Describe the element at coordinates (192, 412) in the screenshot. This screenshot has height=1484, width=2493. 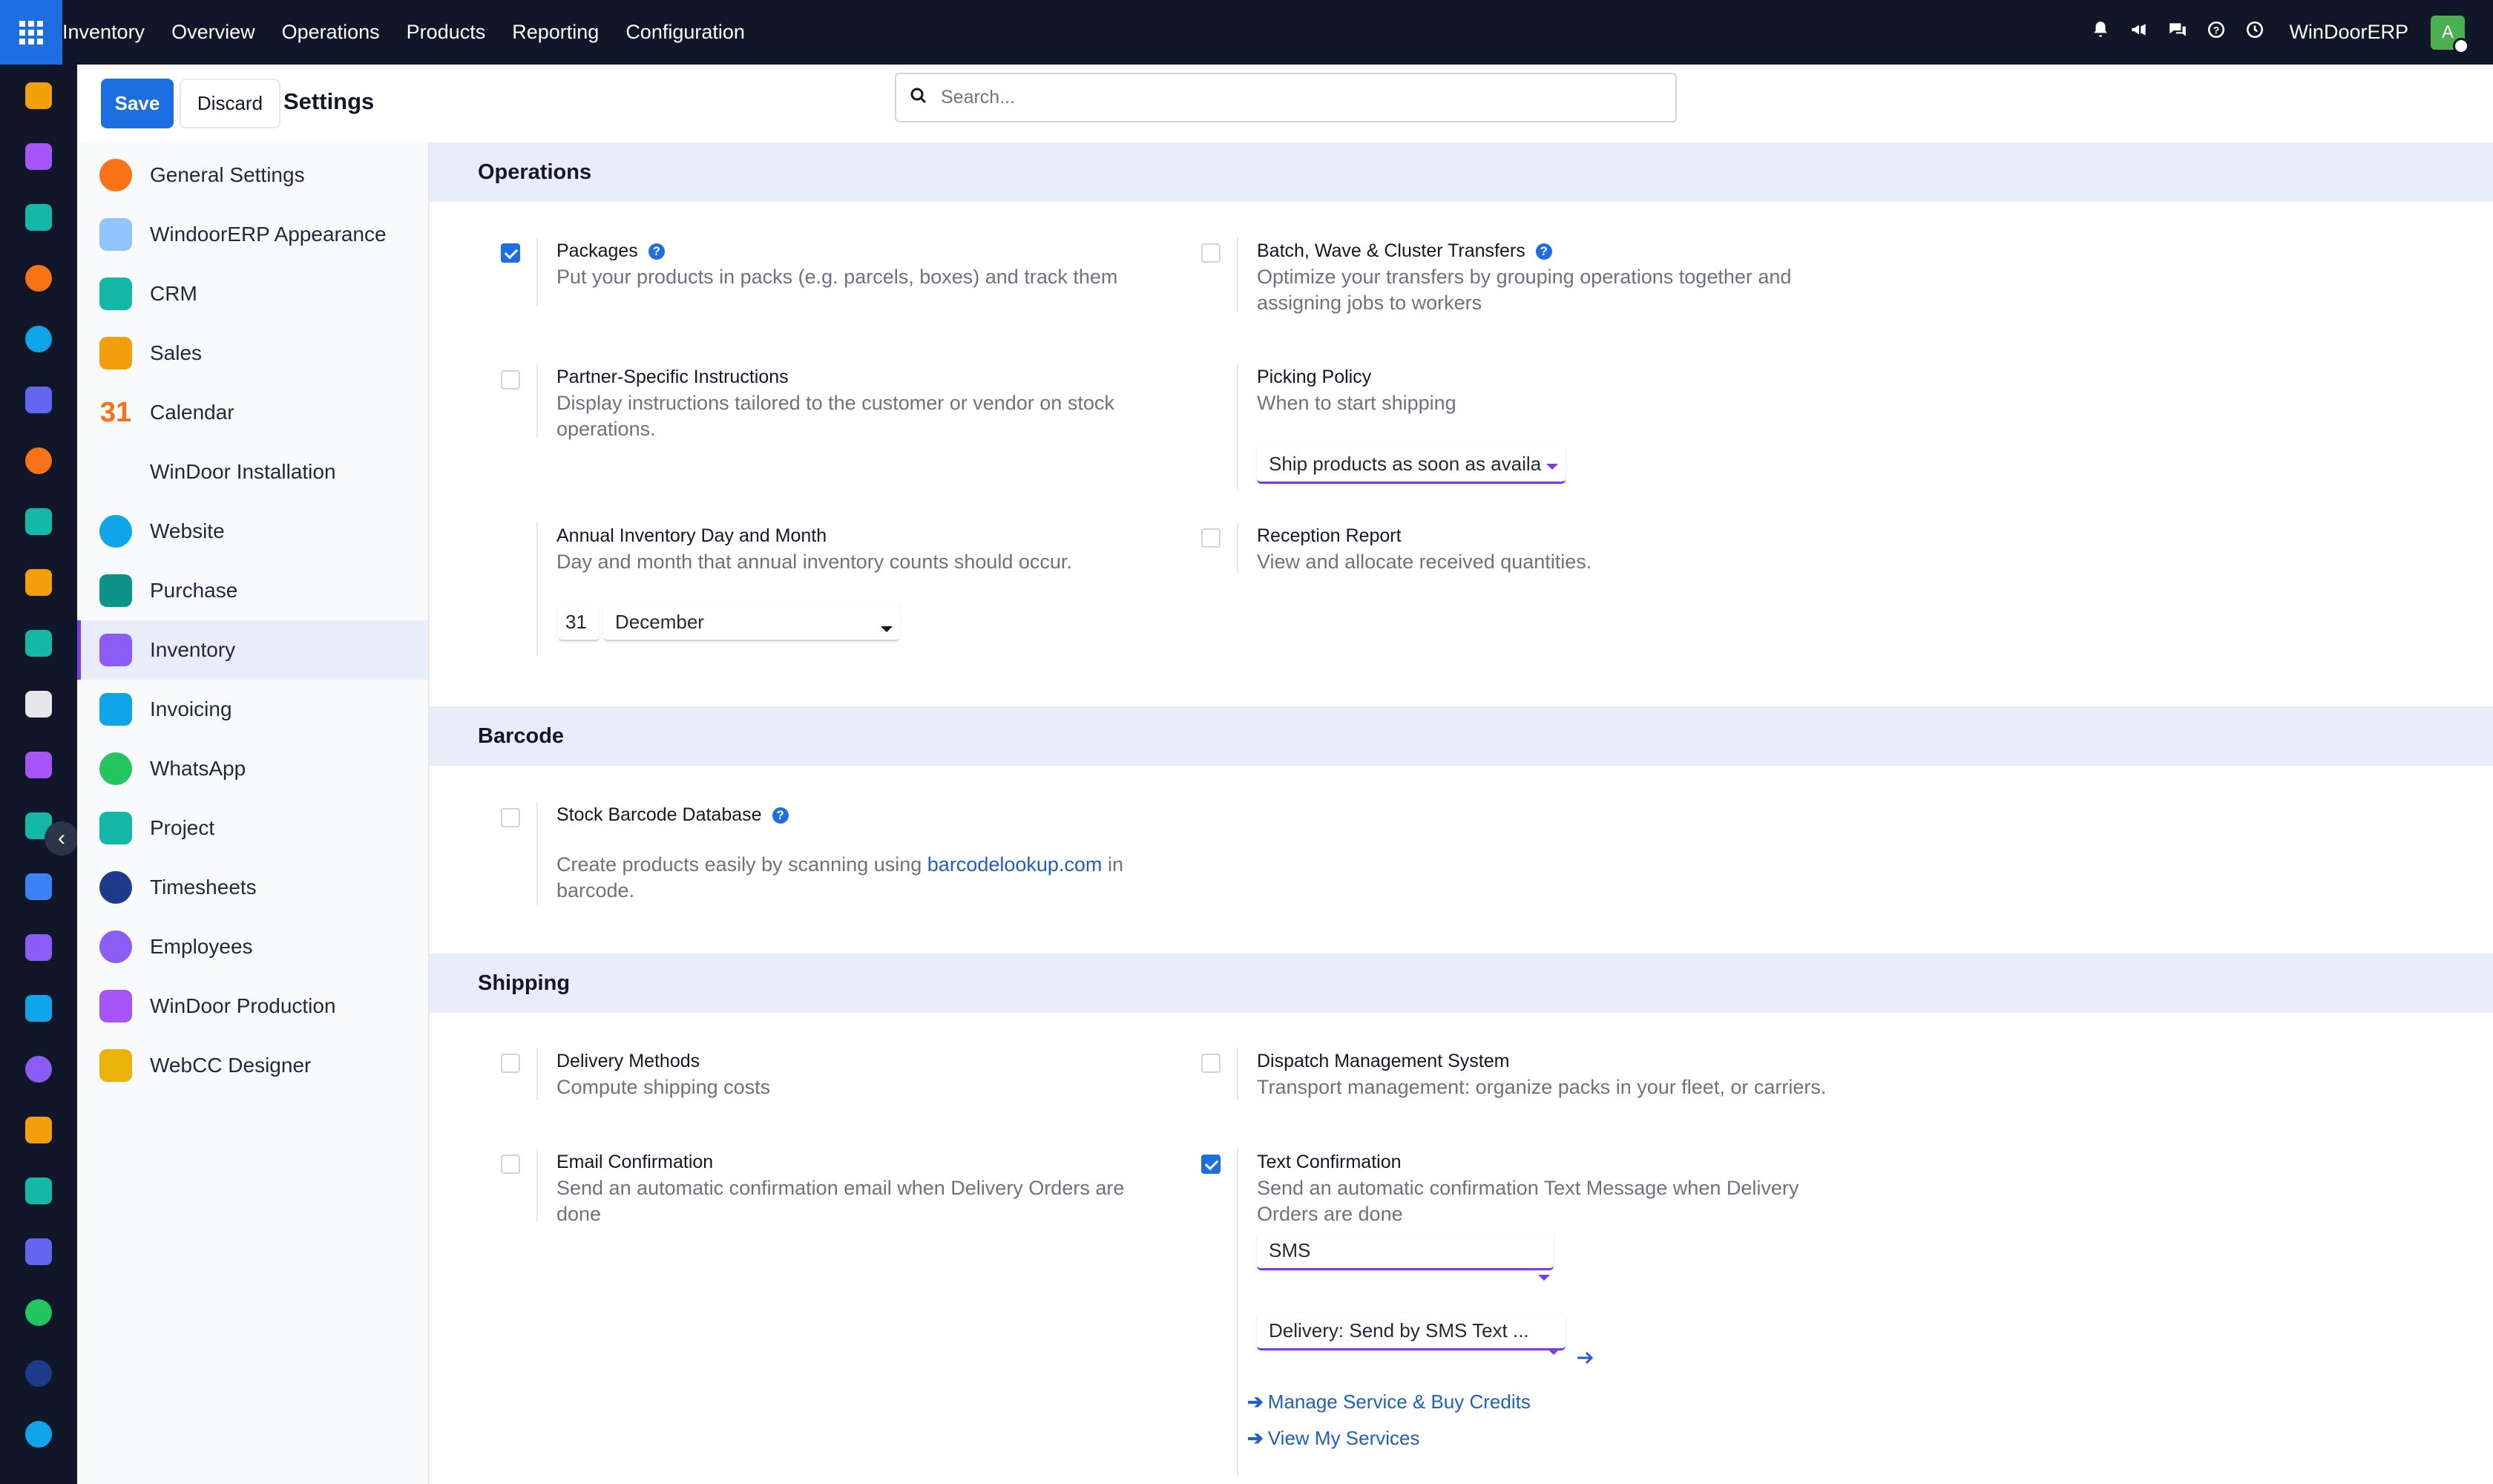
I see `sidebar-item-label: Calendar` at that location.